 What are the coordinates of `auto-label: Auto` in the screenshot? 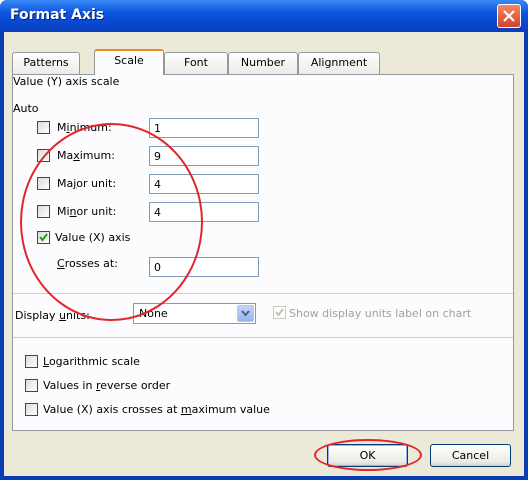 It's located at (26, 108).